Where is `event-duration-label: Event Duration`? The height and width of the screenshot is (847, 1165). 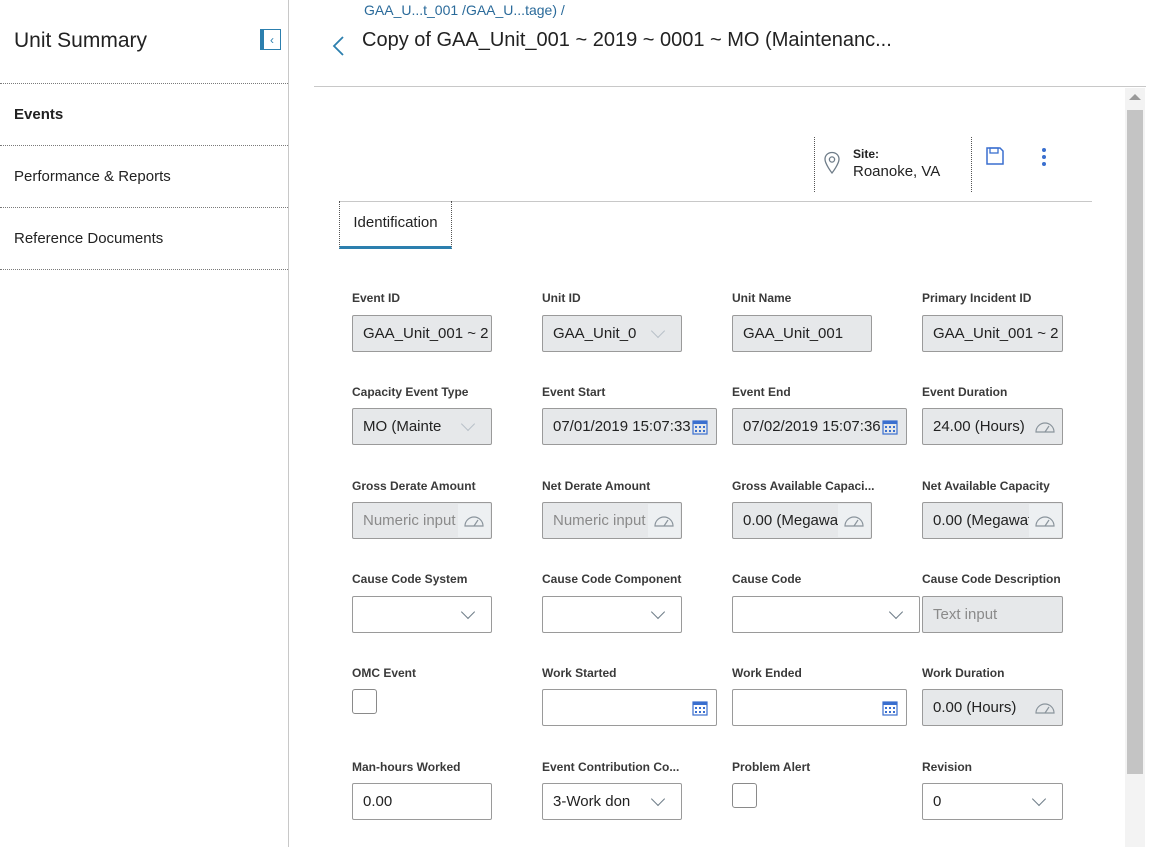
event-duration-label: Event Duration is located at coordinates (965, 392).